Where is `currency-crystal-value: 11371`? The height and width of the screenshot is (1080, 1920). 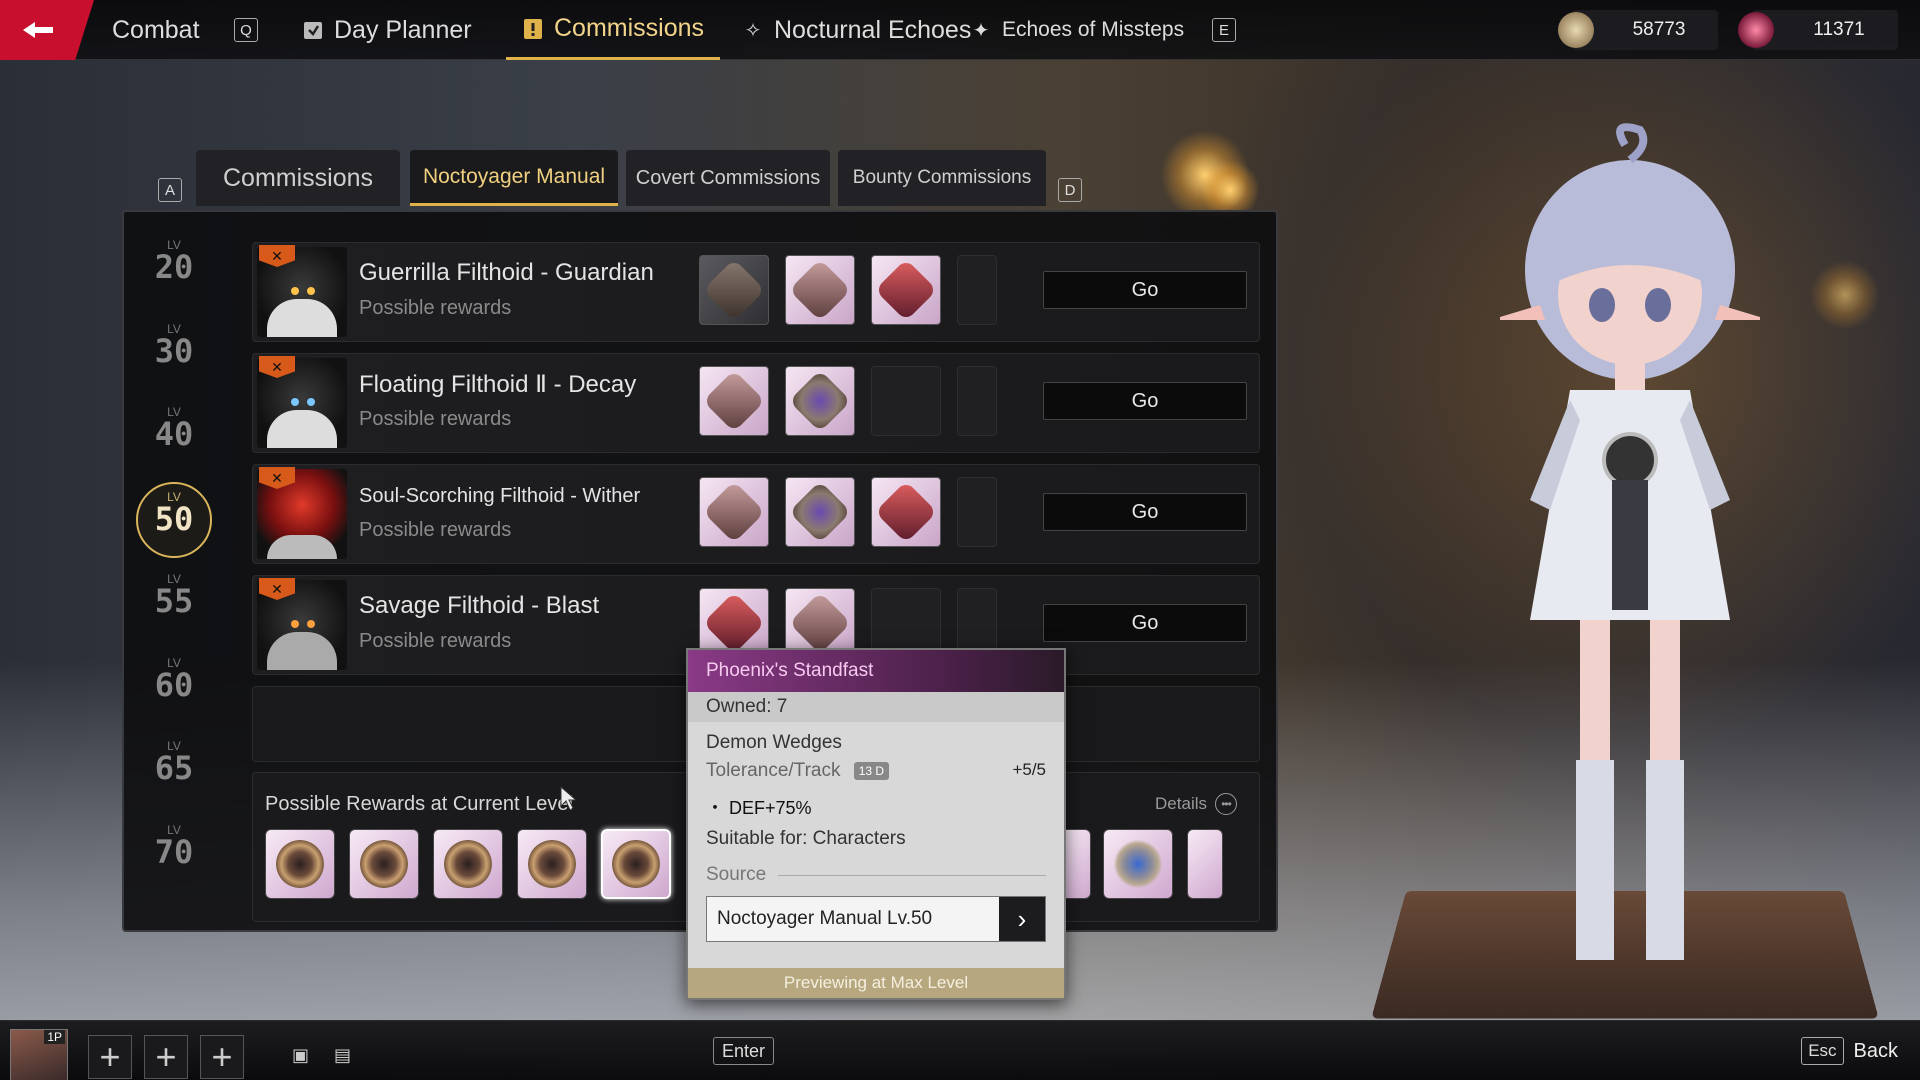
currency-crystal-value: 11371 is located at coordinates (1839, 30).